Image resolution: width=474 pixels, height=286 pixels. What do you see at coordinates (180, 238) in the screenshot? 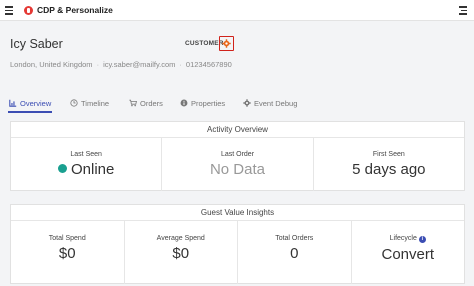
I see `average-spend-label: Average Spend` at bounding box center [180, 238].